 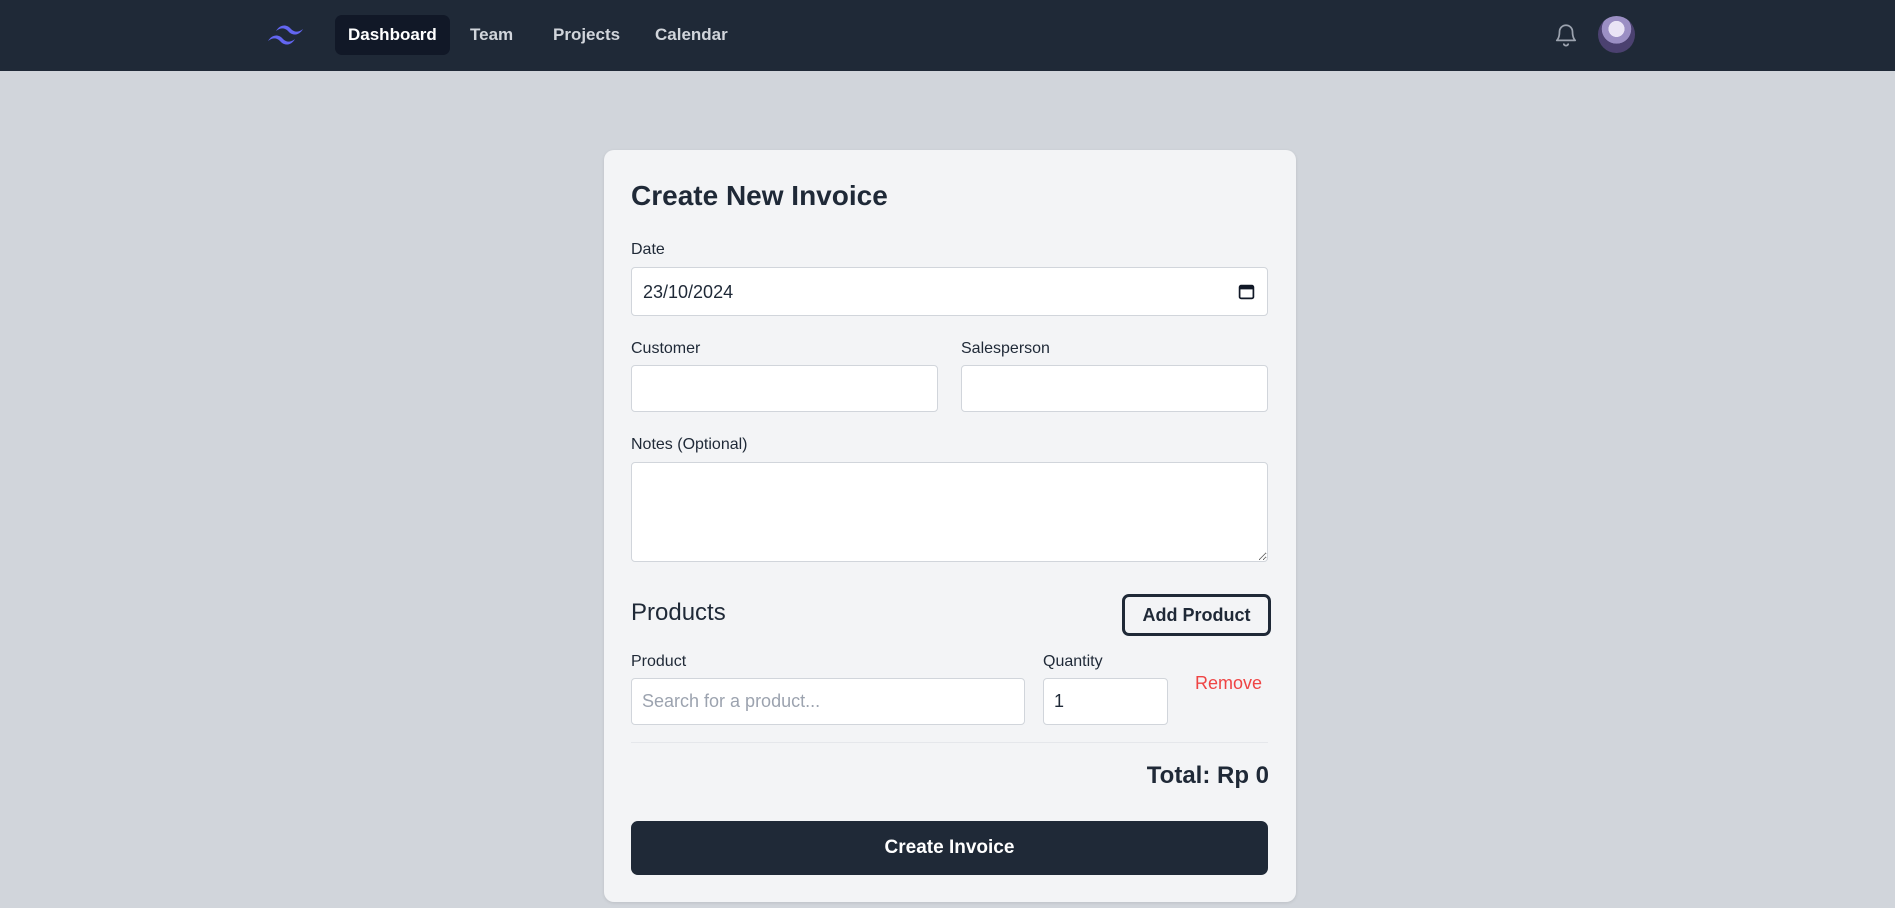 What do you see at coordinates (659, 661) in the screenshot?
I see `product-label: Product` at bounding box center [659, 661].